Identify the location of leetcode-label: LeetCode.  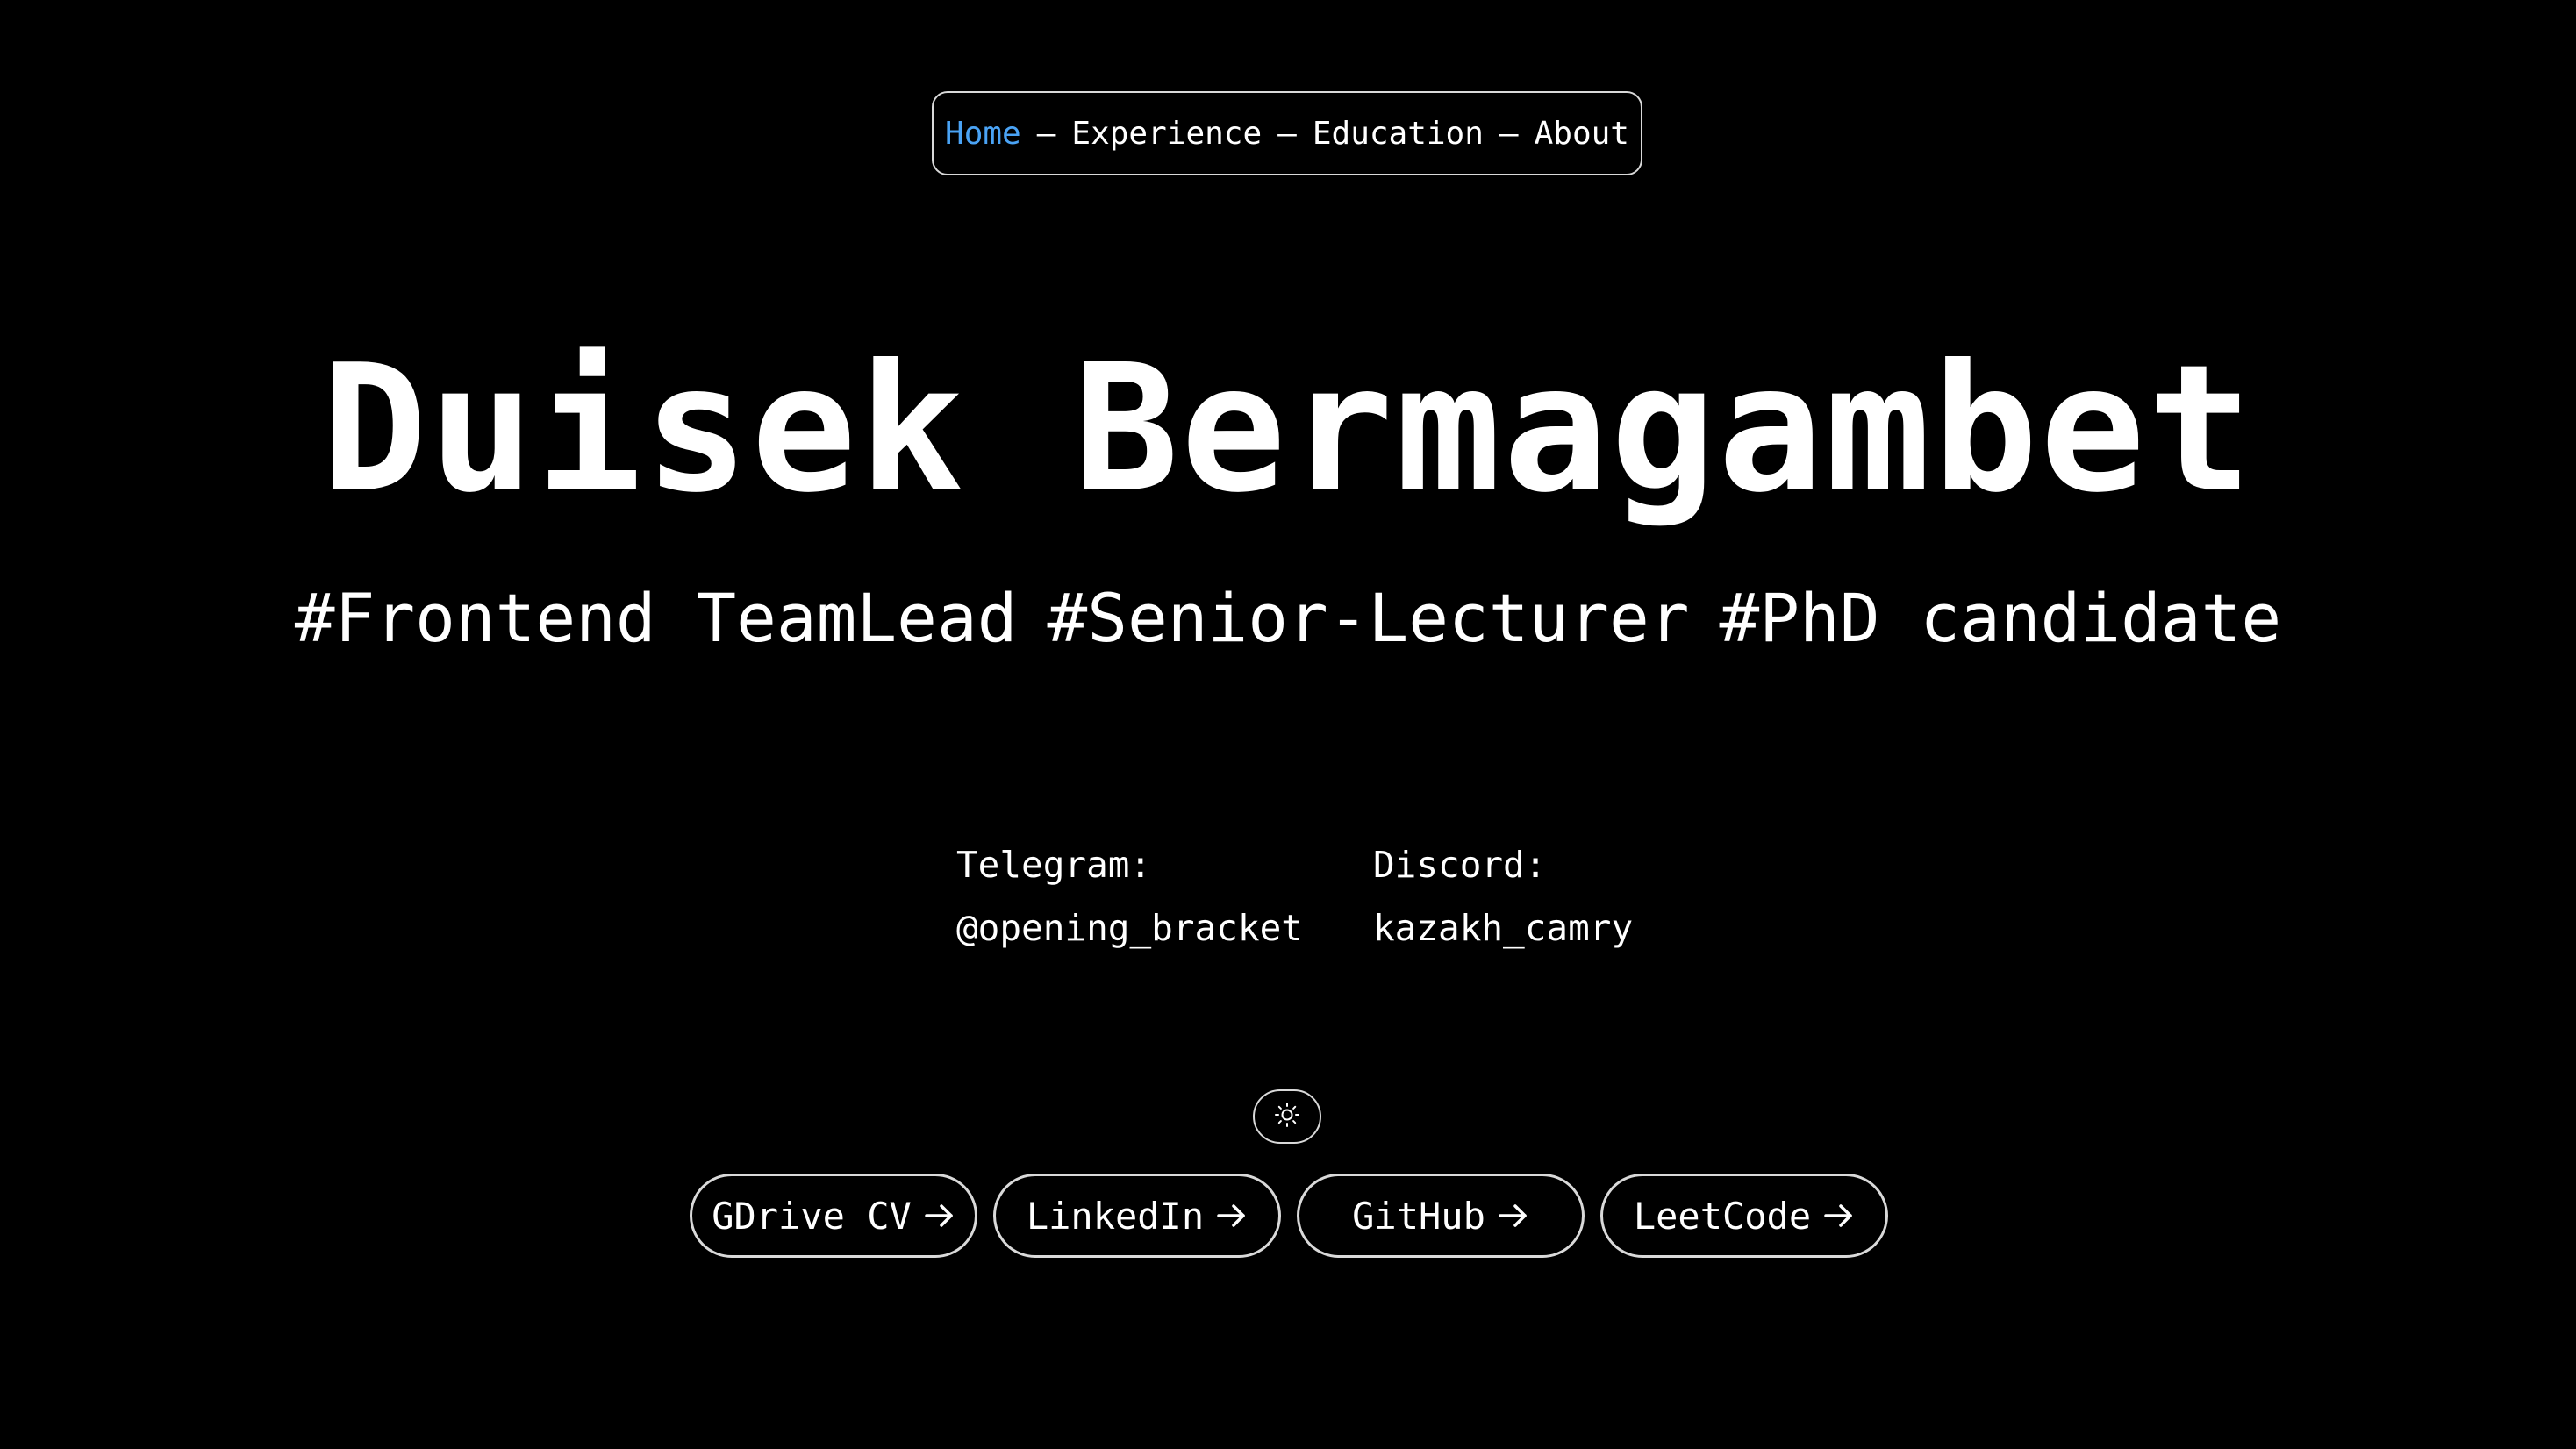
(1722, 1216).